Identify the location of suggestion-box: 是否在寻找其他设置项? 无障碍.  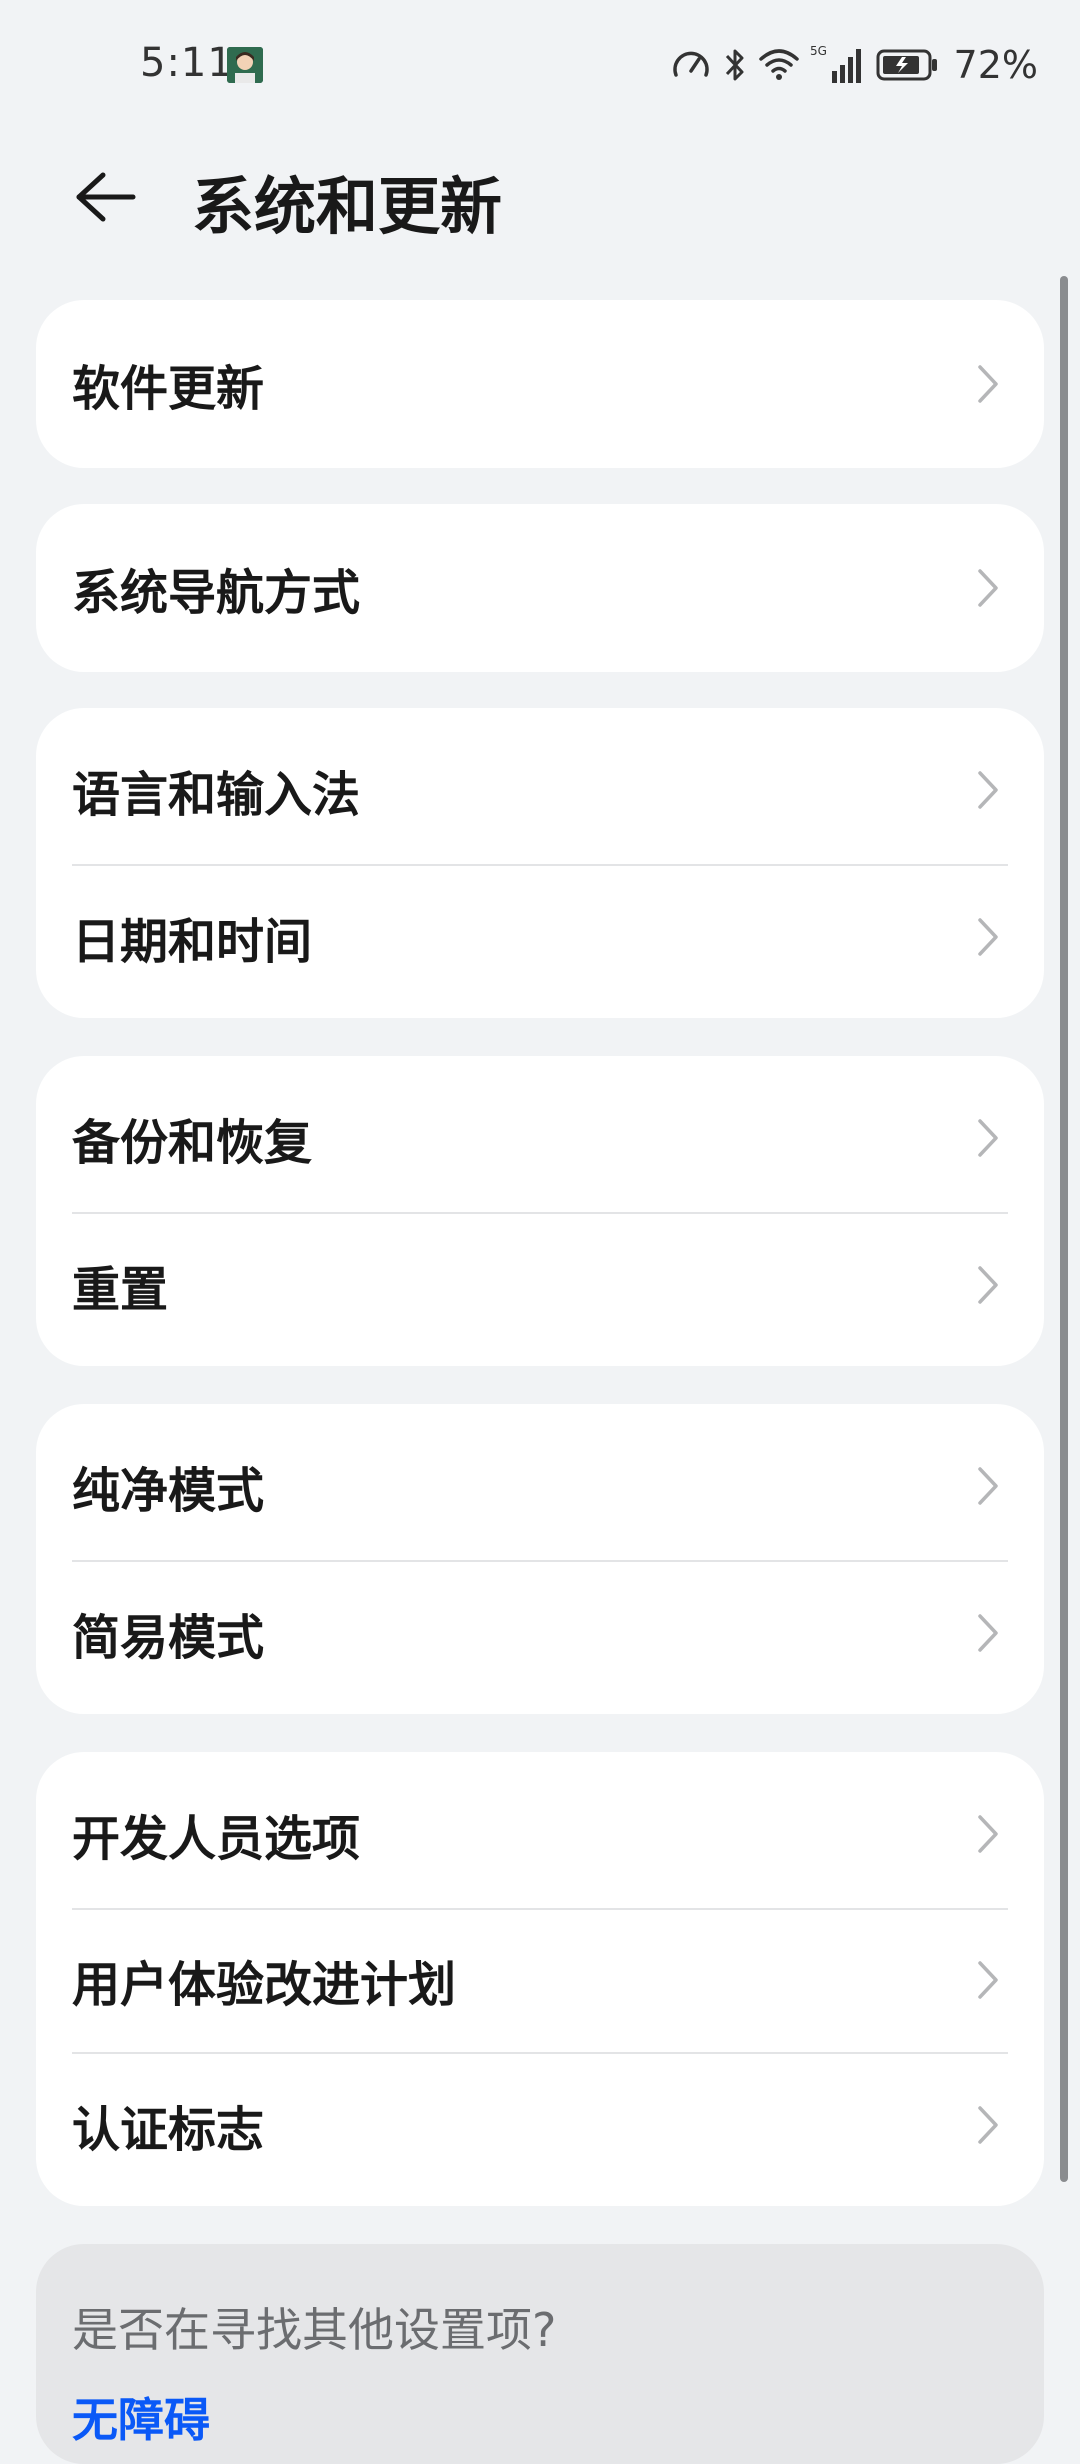
(540, 2354).